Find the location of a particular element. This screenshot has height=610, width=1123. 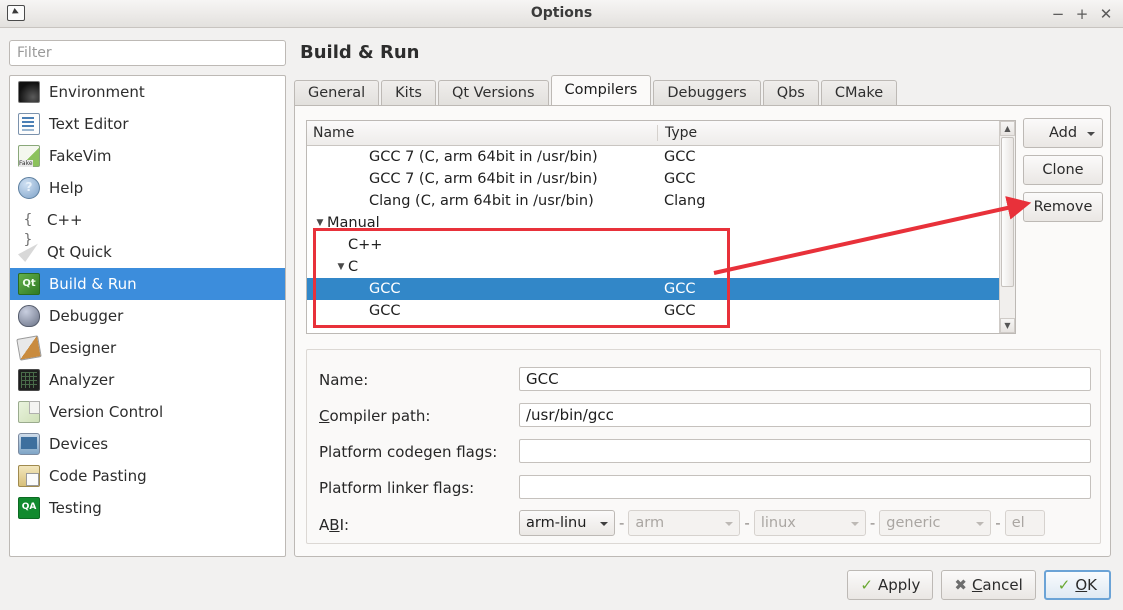

field-label-compiler-path: Compiler path: is located at coordinates (374, 416).